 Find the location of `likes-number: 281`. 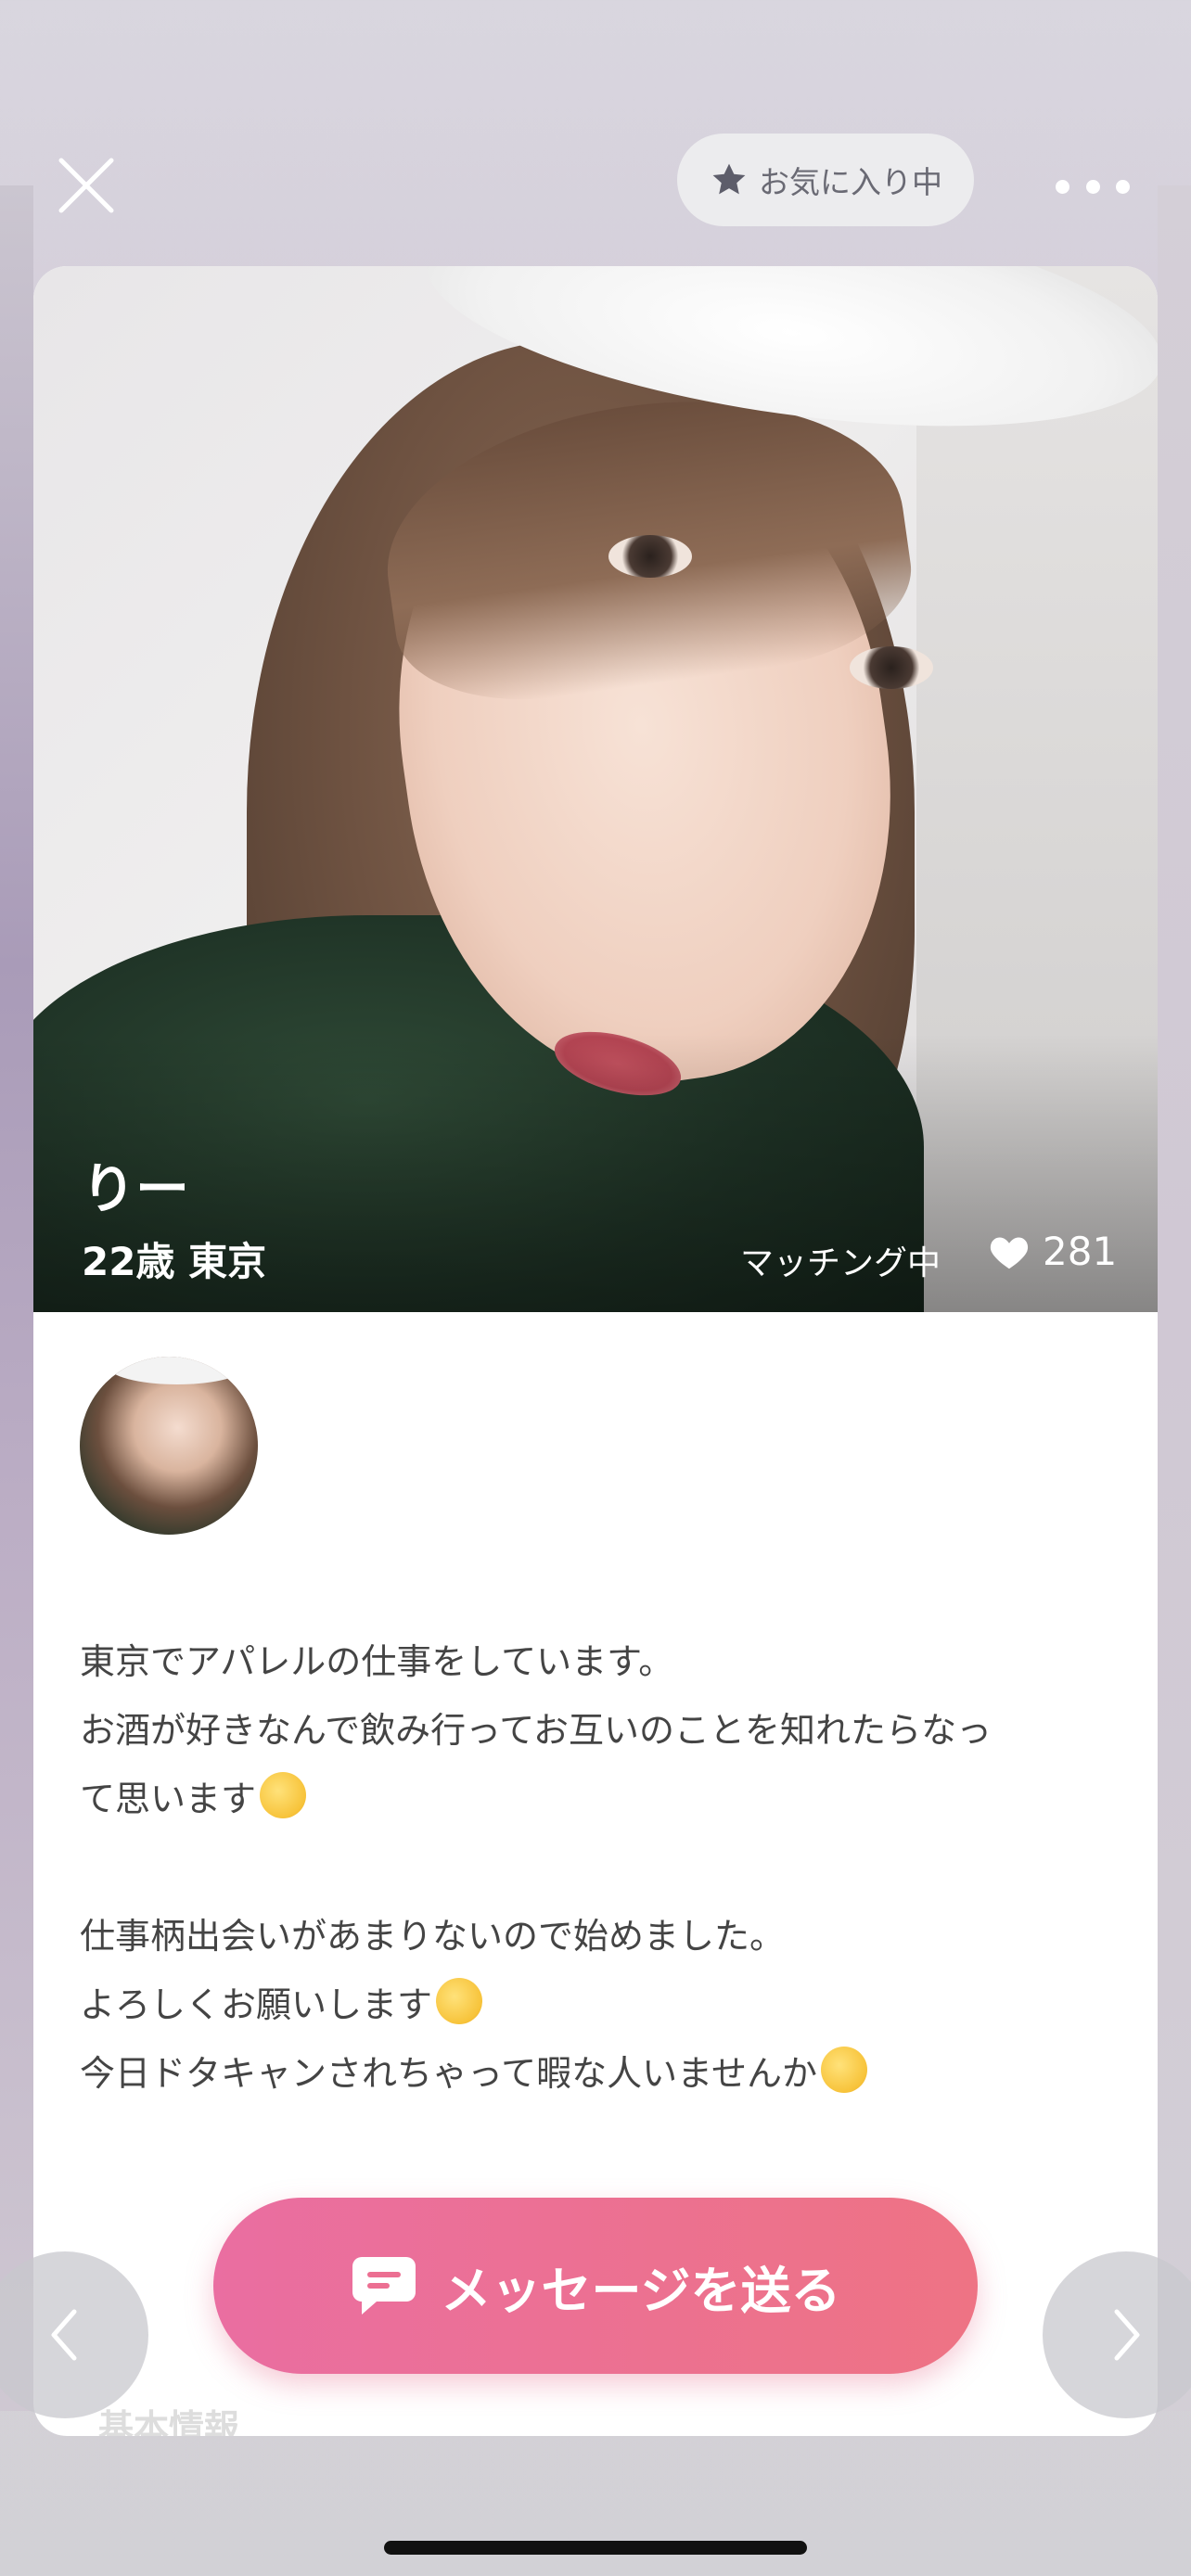

likes-number: 281 is located at coordinates (1080, 1251).